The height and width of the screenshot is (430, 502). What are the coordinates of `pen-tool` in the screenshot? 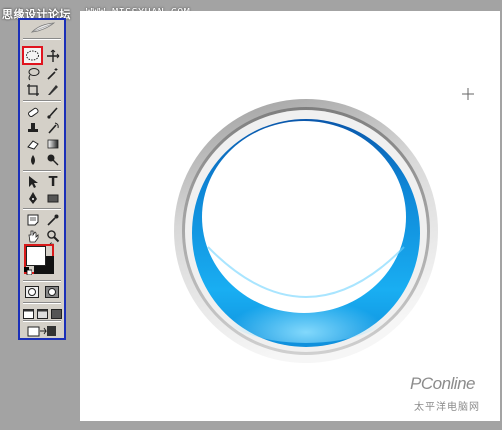 It's located at (33, 198).